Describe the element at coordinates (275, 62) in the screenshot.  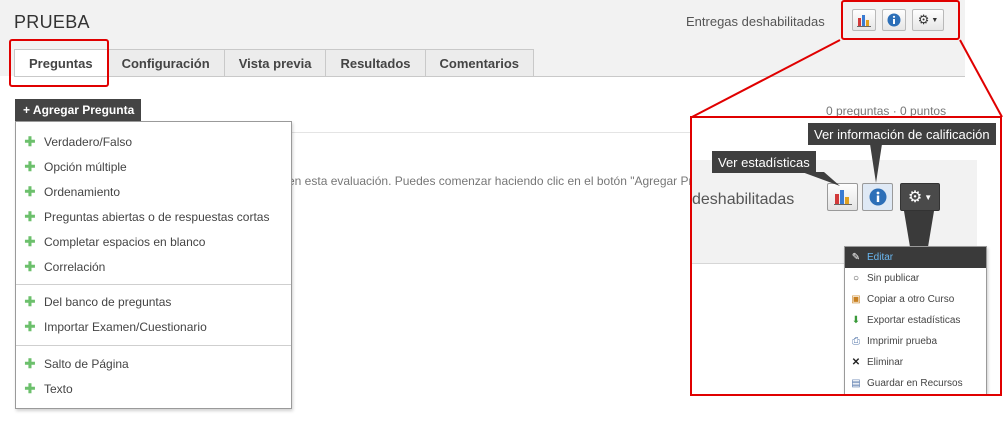
I see `tab-vista-previa: Vista previa` at that location.